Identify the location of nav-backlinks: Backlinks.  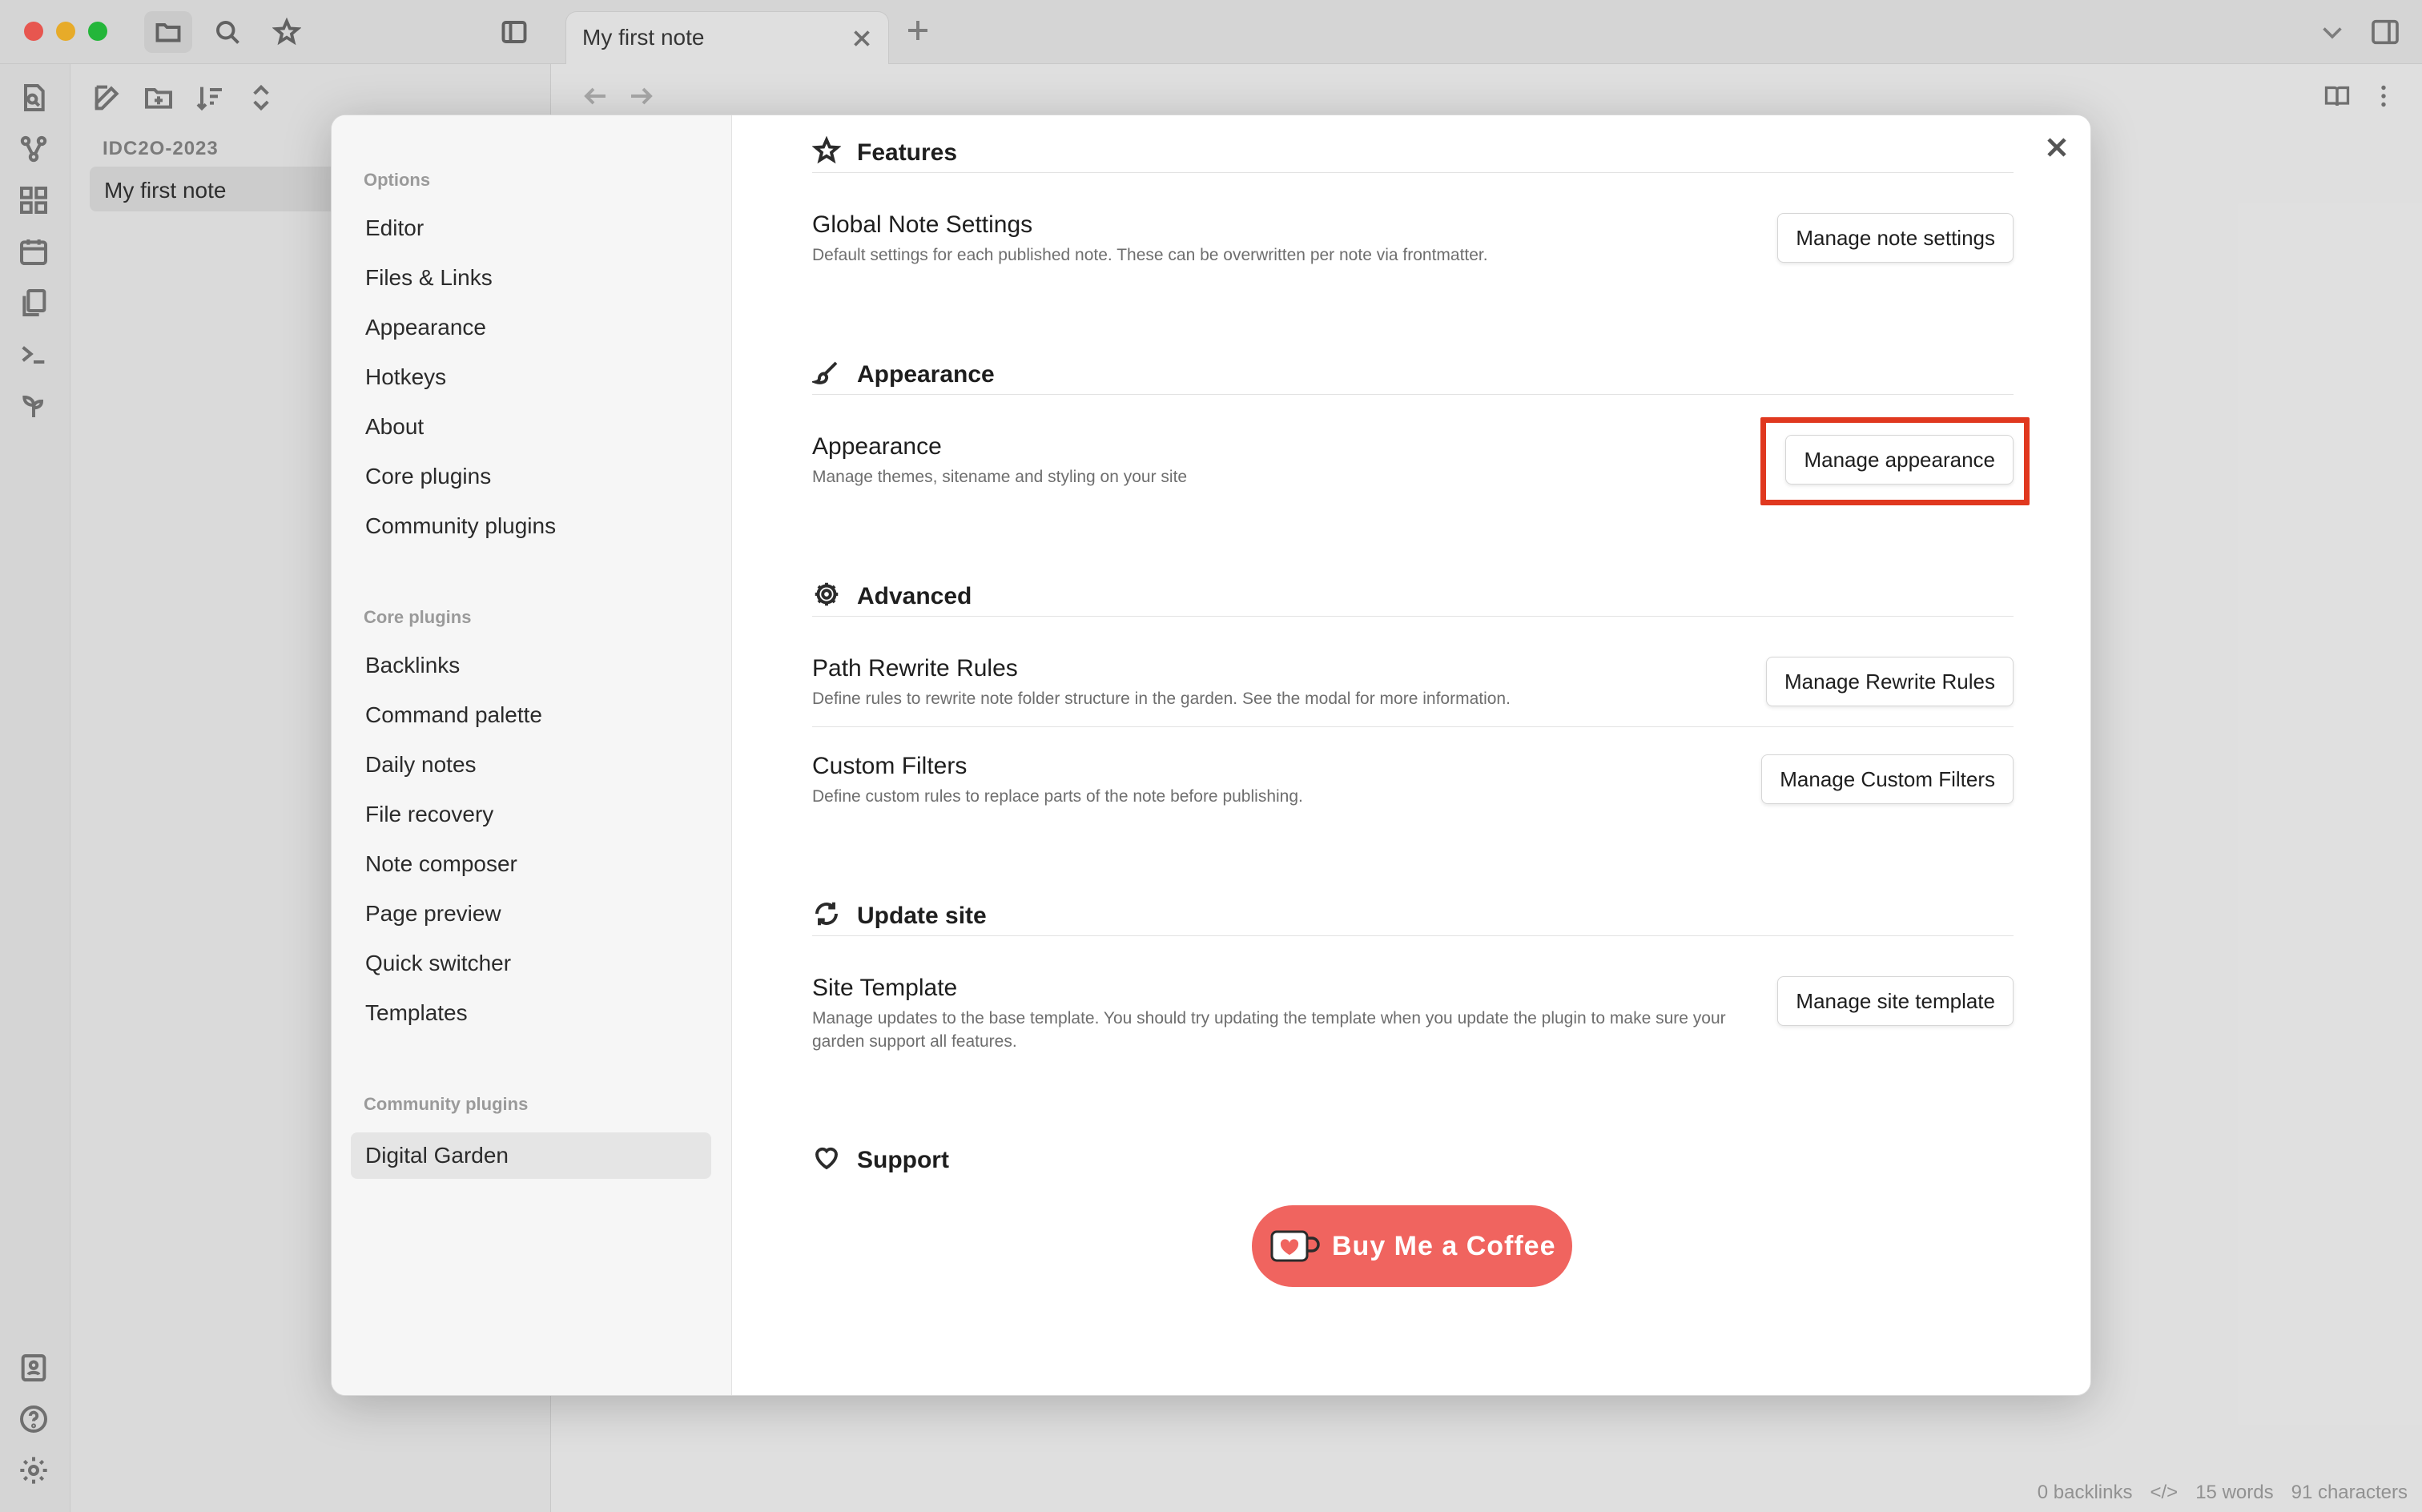
(531, 665).